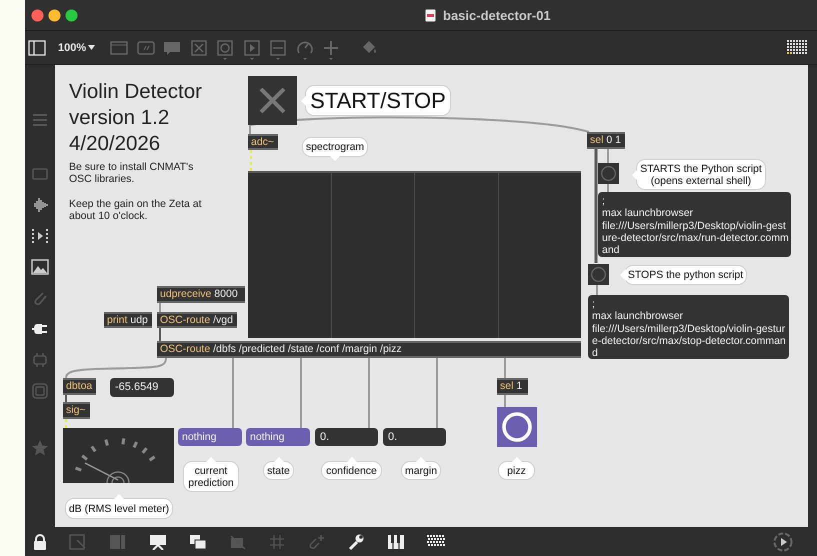  What do you see at coordinates (79, 386) in the screenshot?
I see `object-box: dbtoa` at bounding box center [79, 386].